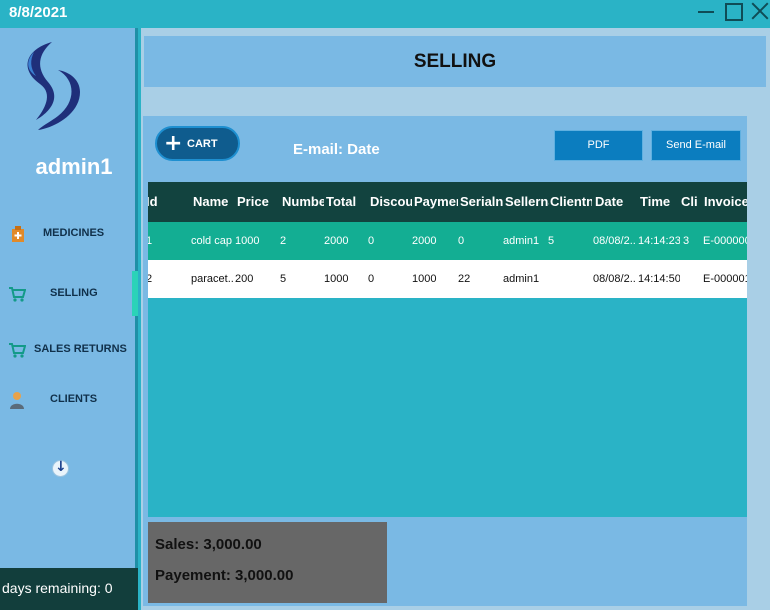  What do you see at coordinates (18, 234) in the screenshot?
I see `medicine-box-icon` at bounding box center [18, 234].